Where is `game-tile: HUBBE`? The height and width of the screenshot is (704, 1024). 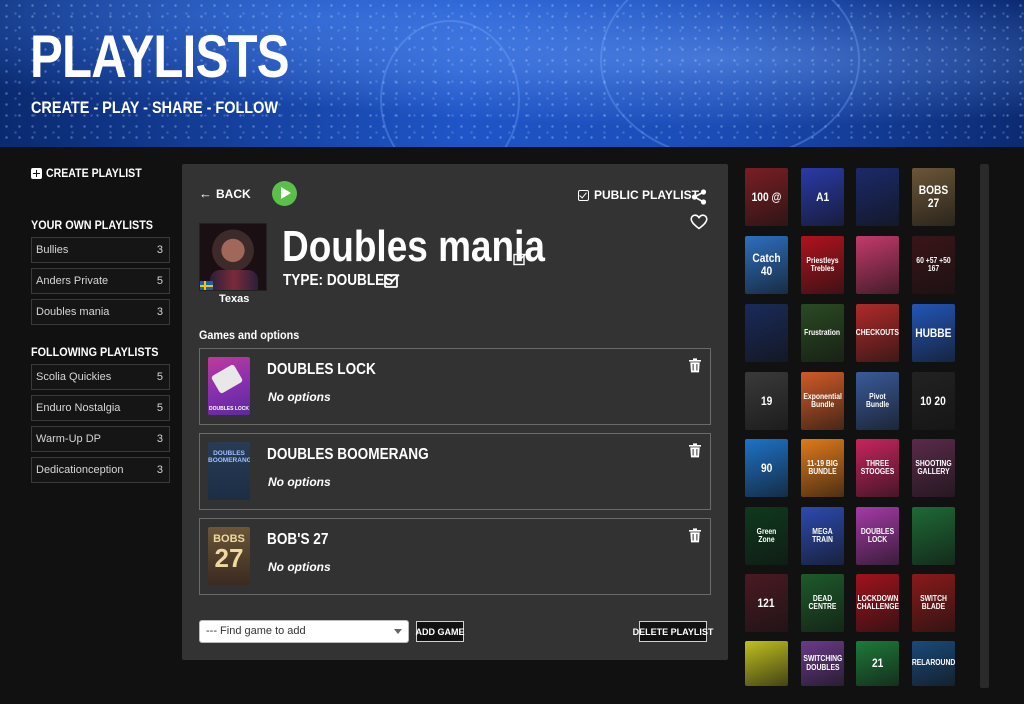 game-tile: HUBBE is located at coordinates (933, 333).